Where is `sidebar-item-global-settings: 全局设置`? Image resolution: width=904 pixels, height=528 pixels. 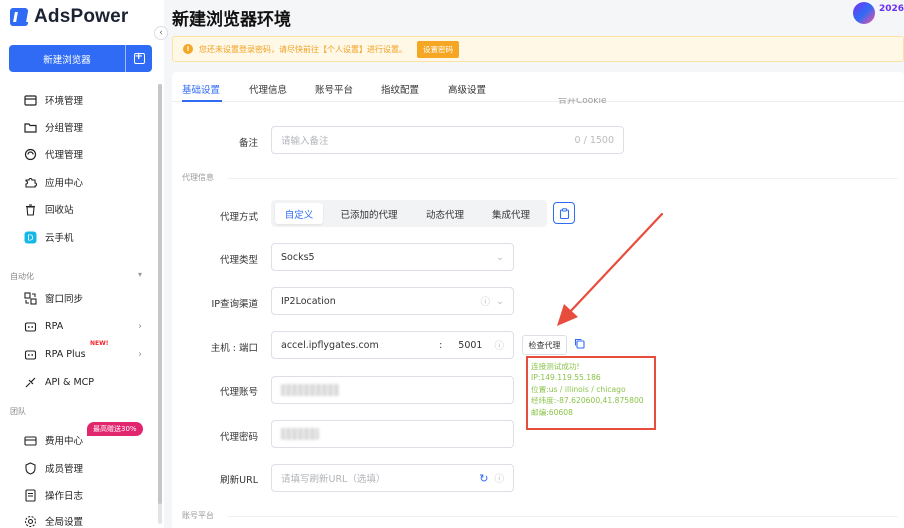 sidebar-item-global-settings: 全局设置 is located at coordinates (53, 520).